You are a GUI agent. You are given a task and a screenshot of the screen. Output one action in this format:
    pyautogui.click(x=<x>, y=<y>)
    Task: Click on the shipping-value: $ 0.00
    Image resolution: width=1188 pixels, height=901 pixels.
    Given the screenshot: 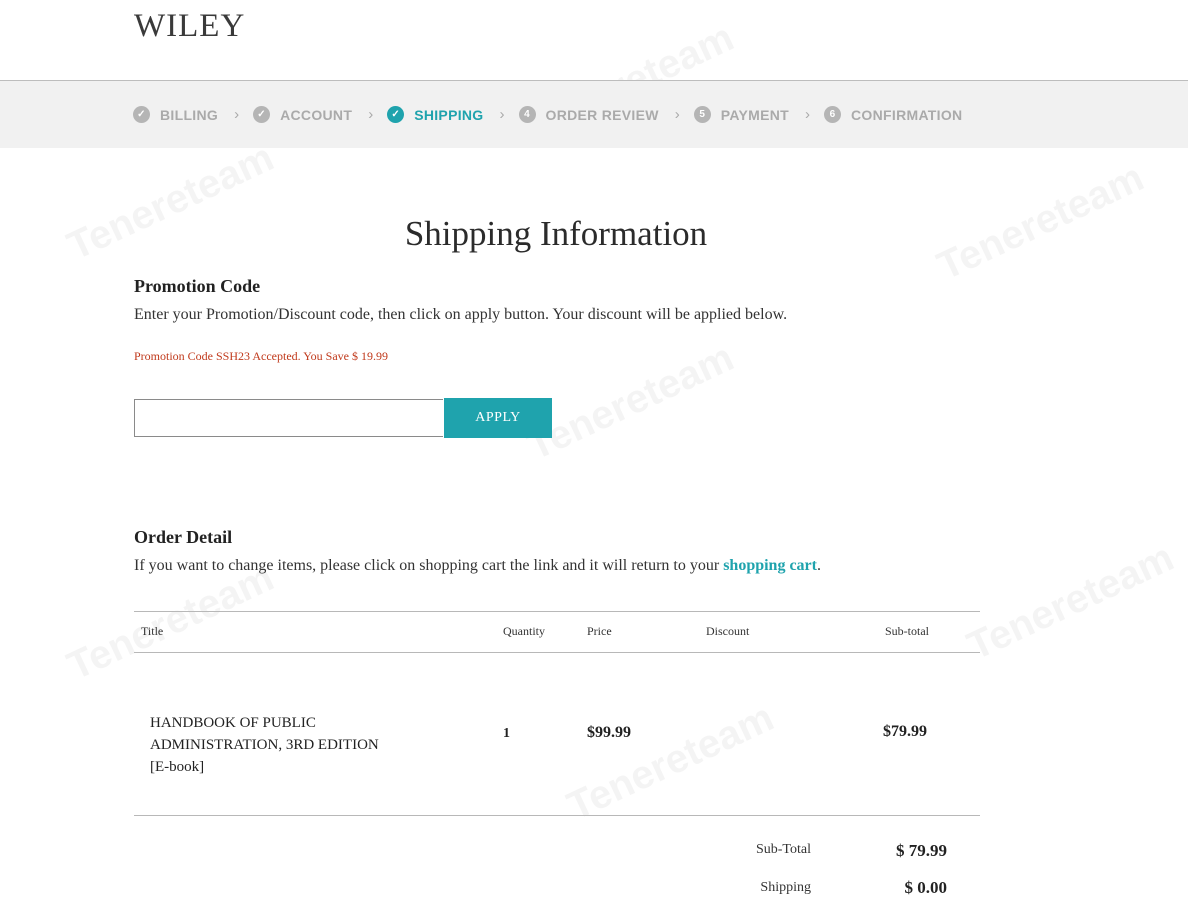 What is the action you would take?
    pyautogui.click(x=926, y=887)
    